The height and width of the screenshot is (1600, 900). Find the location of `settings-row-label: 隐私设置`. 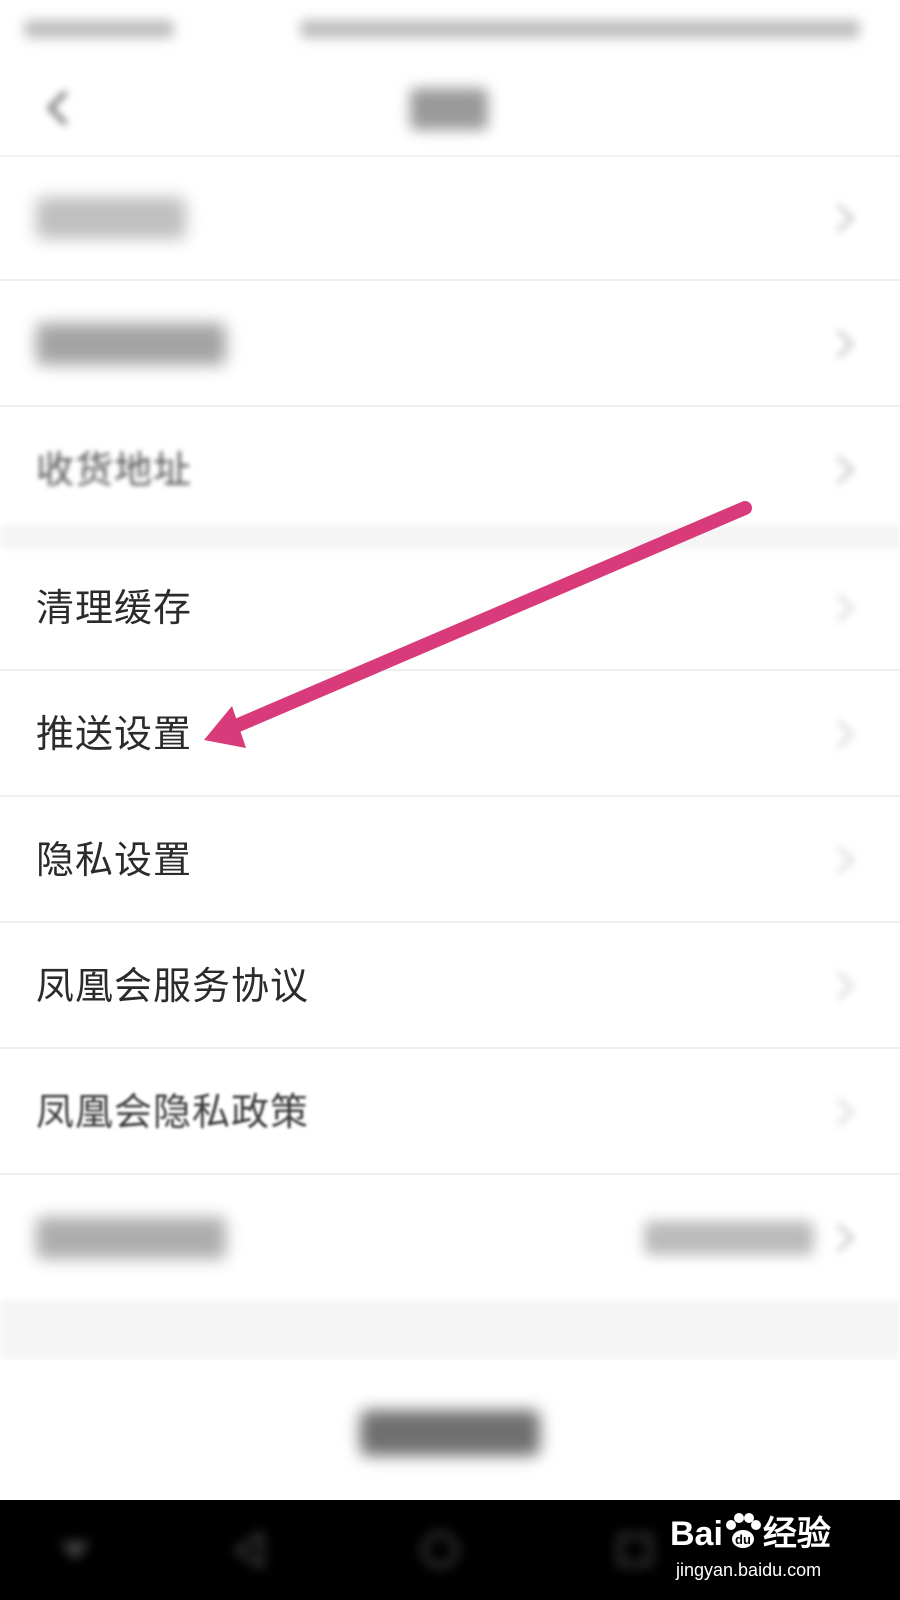

settings-row-label: 隐私设置 is located at coordinates (114, 860).